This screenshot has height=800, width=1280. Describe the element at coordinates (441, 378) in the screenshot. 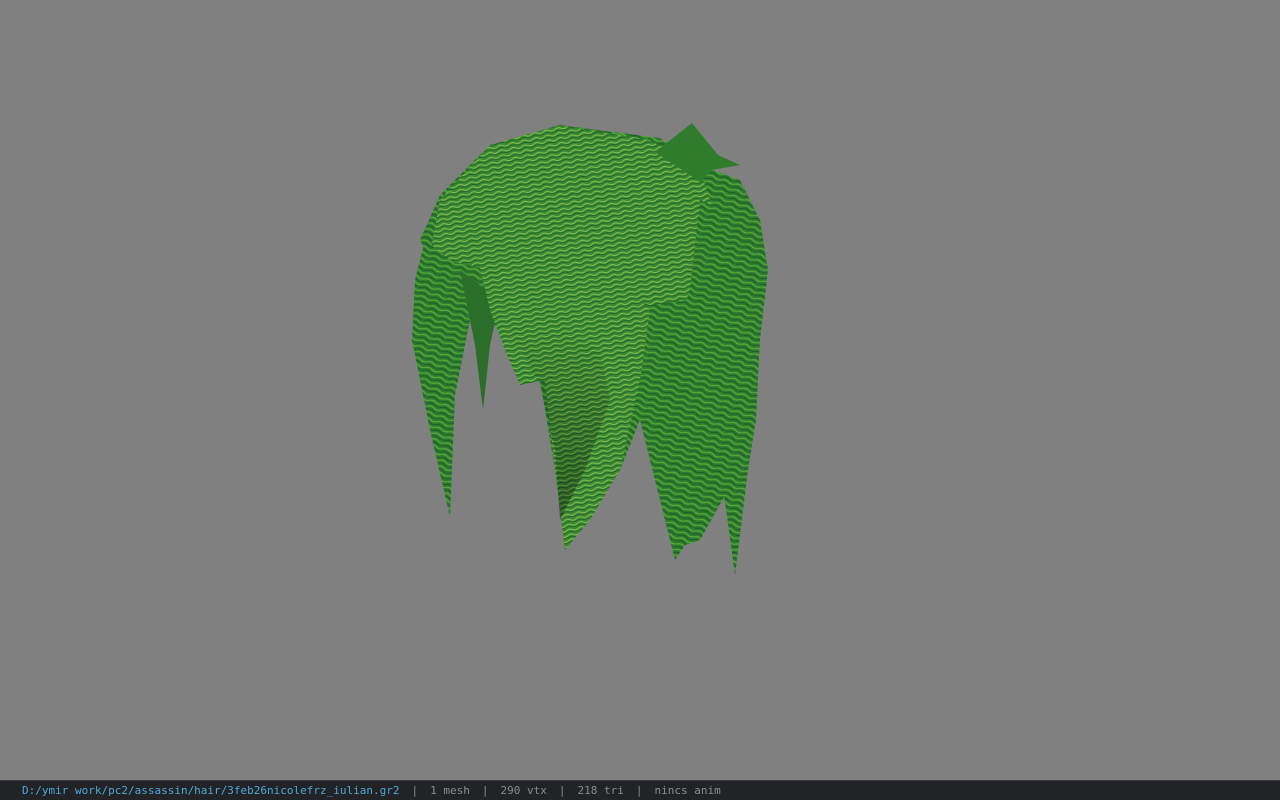

I see `hair-left-strand` at that location.